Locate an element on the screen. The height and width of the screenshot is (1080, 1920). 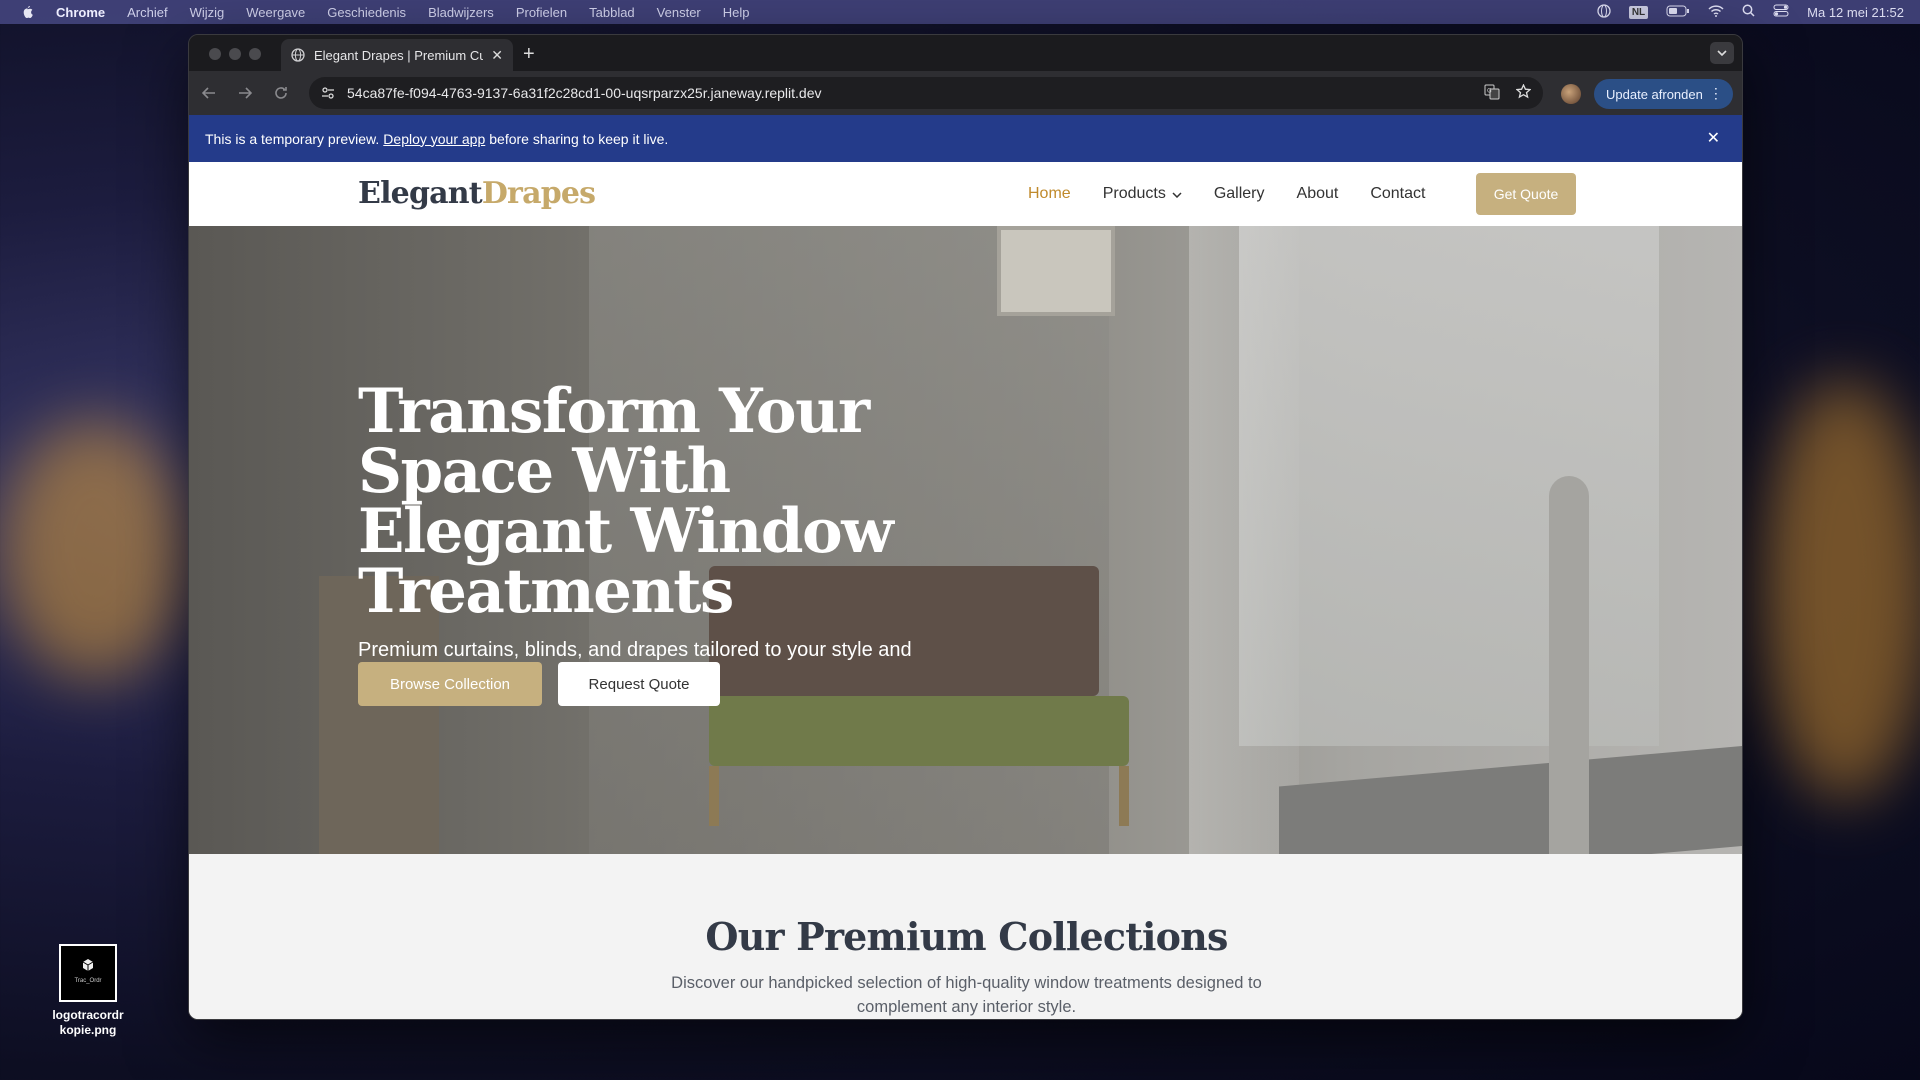
hero-bg-bed is located at coordinates (1510, 799).